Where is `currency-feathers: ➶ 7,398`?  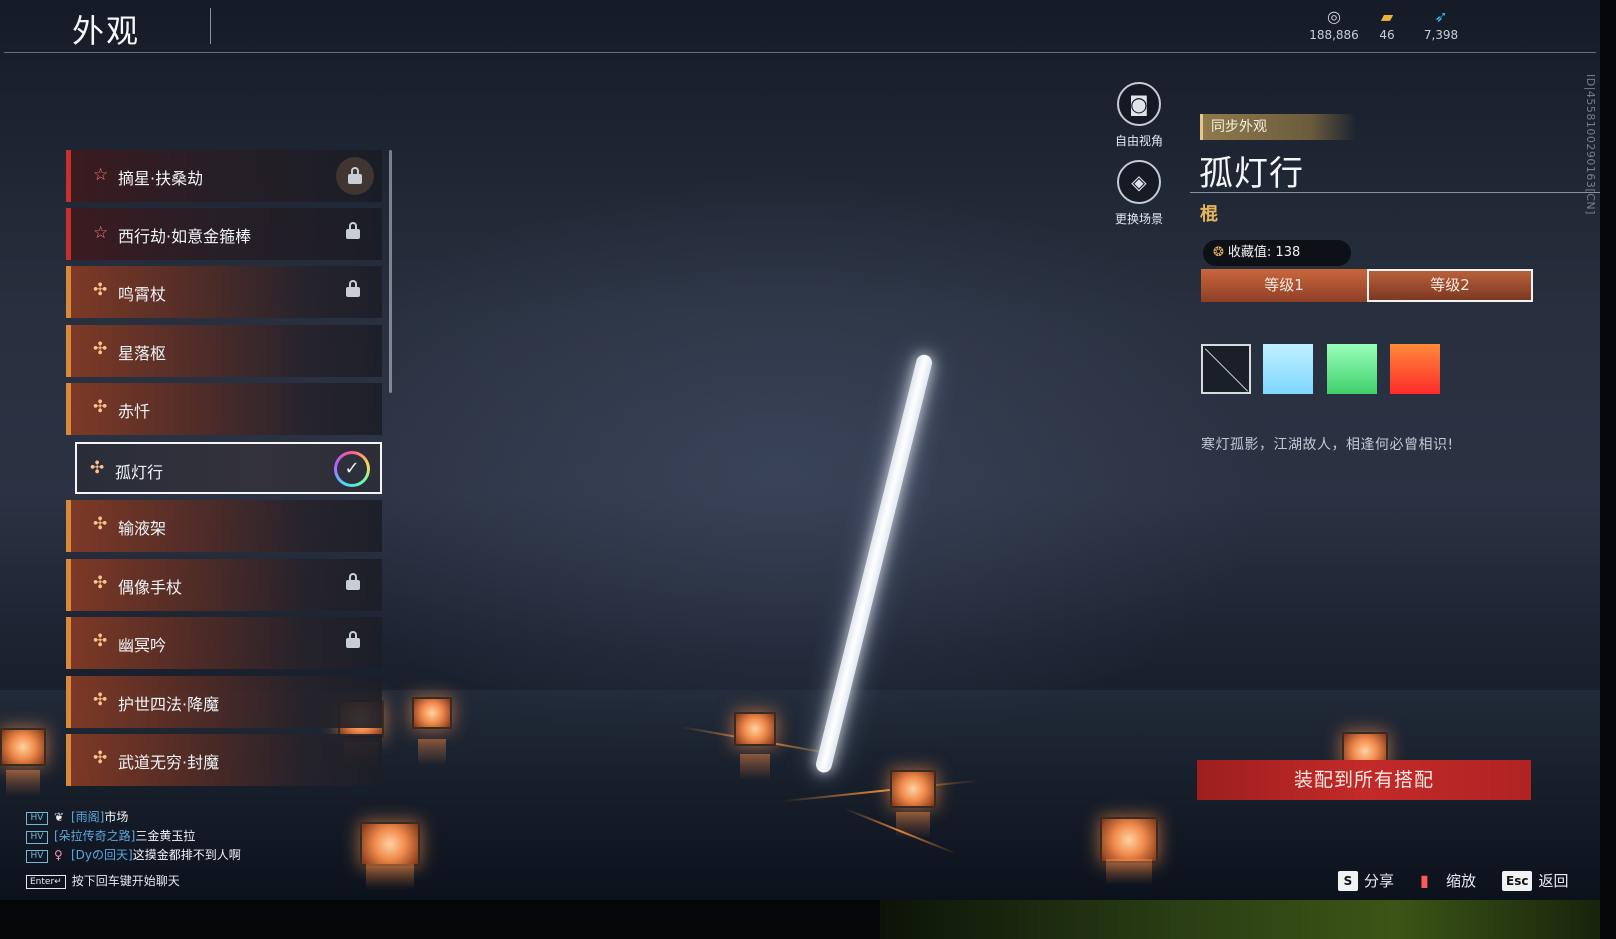 currency-feathers: ➶ 7,398 is located at coordinates (1441, 25).